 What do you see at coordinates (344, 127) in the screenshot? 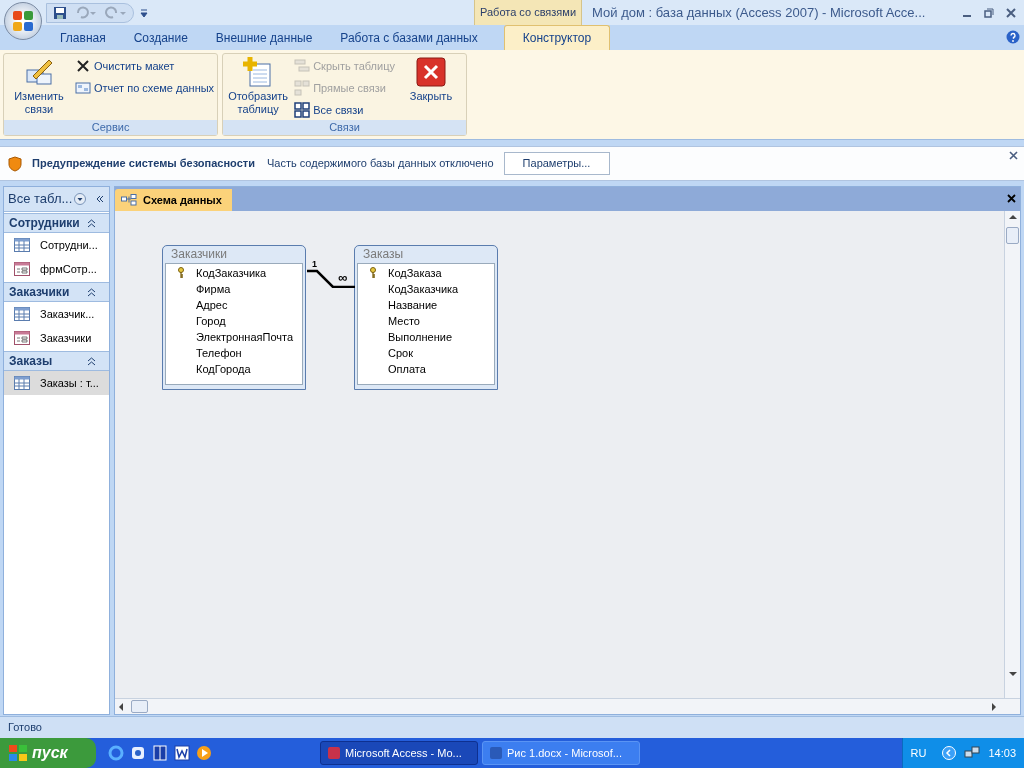
I see `ribbon-group-label: Связи` at bounding box center [344, 127].